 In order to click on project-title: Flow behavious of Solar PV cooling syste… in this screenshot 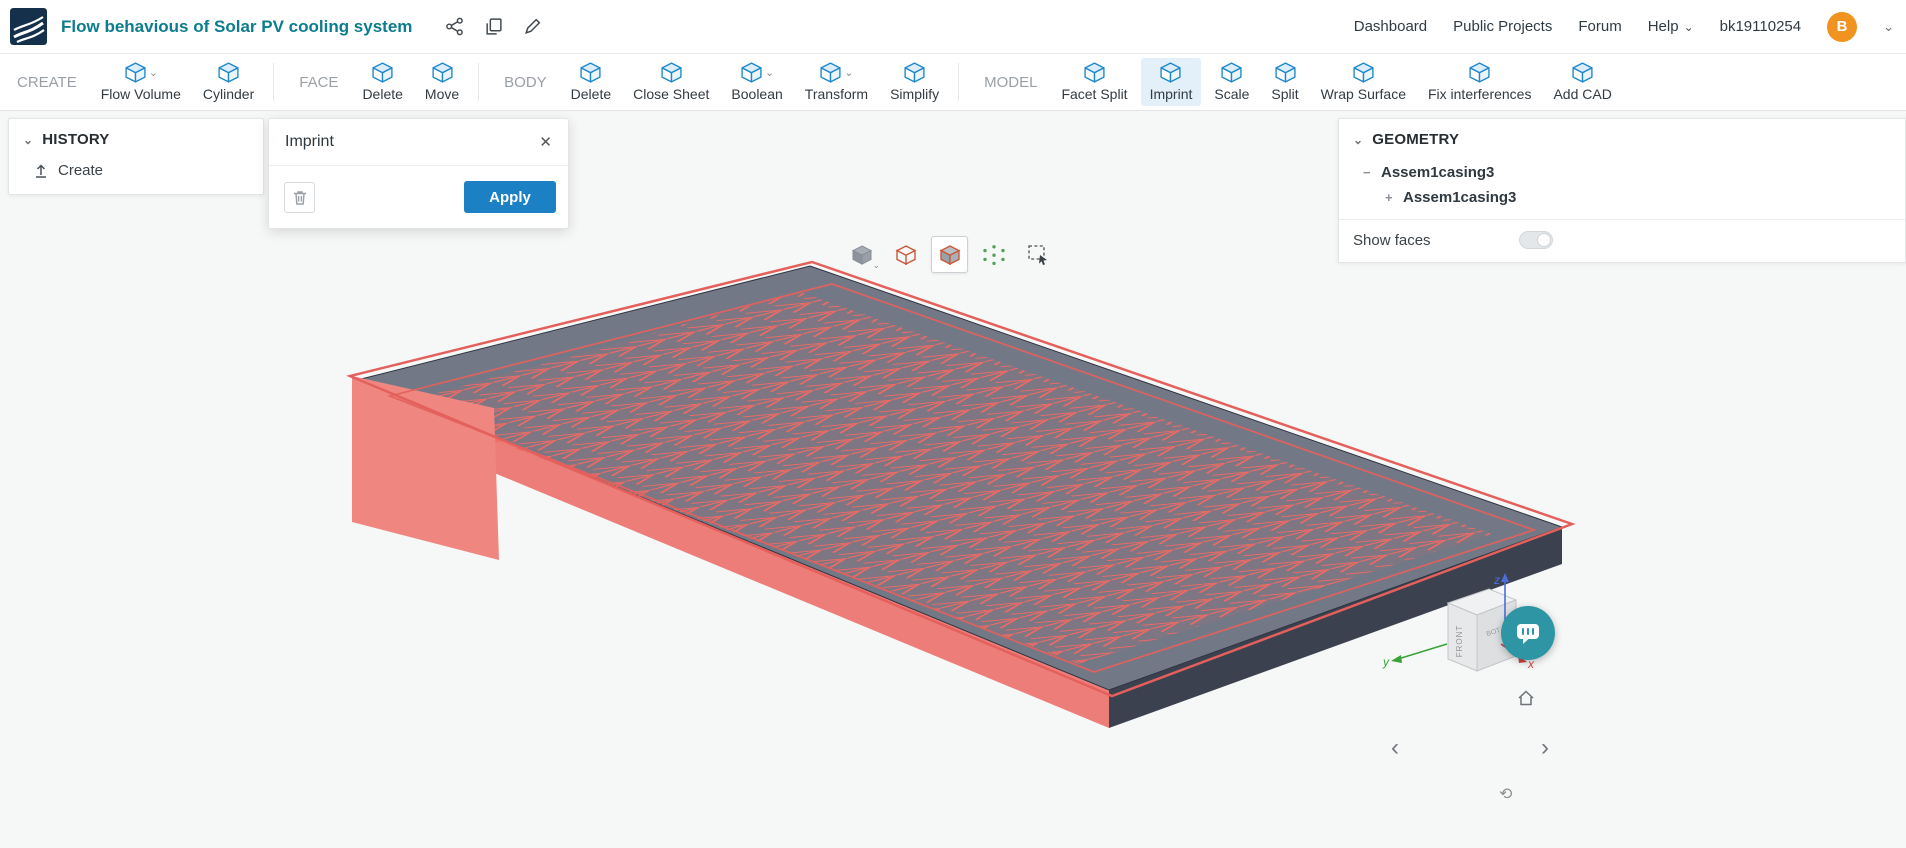, I will do `click(237, 26)`.